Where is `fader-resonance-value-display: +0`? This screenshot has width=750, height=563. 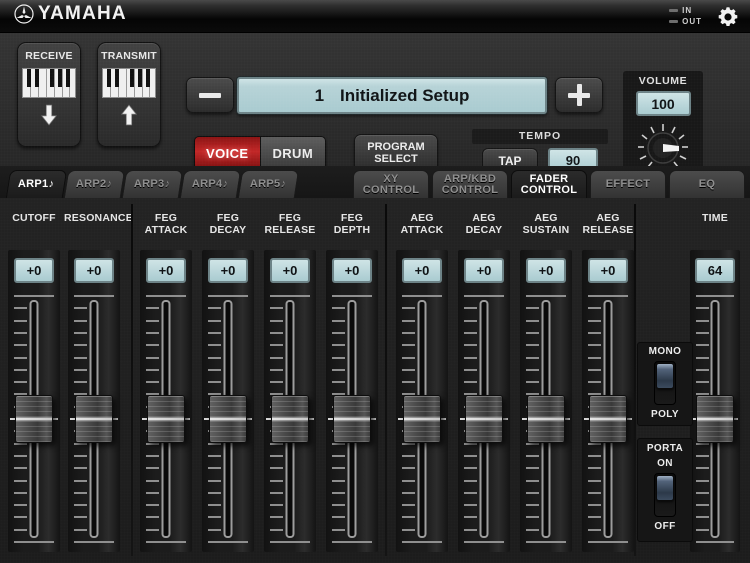
fader-resonance-value-display: +0 is located at coordinates (94, 270).